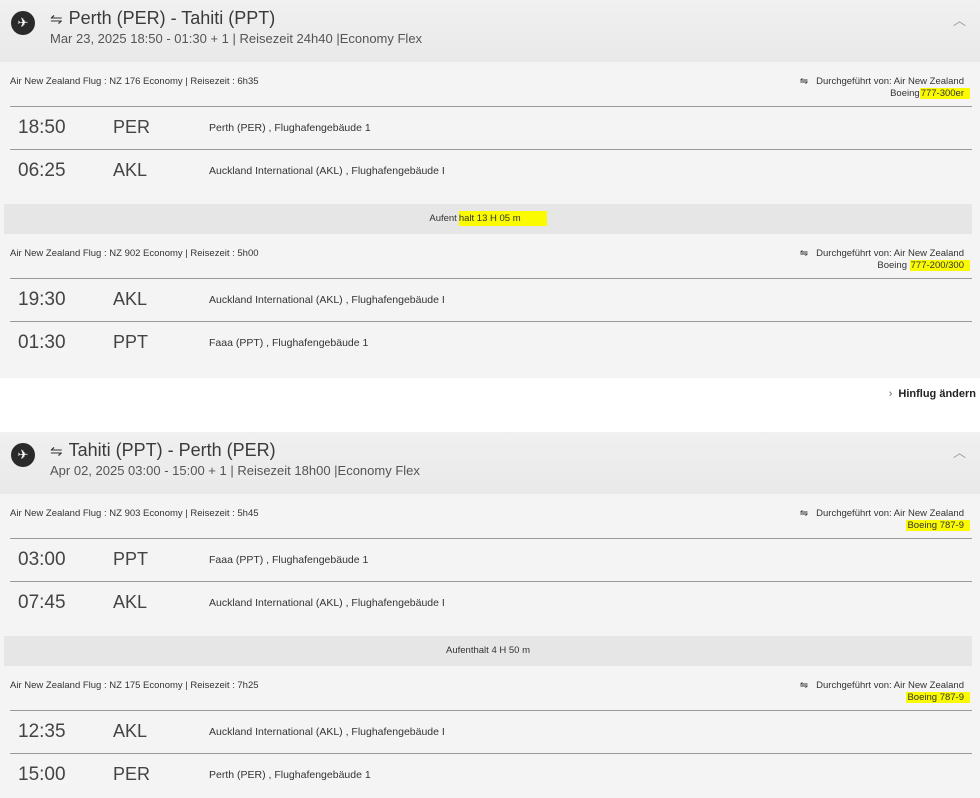 This screenshot has width=980, height=798. I want to click on stop-time: 07:45, so click(42, 602).